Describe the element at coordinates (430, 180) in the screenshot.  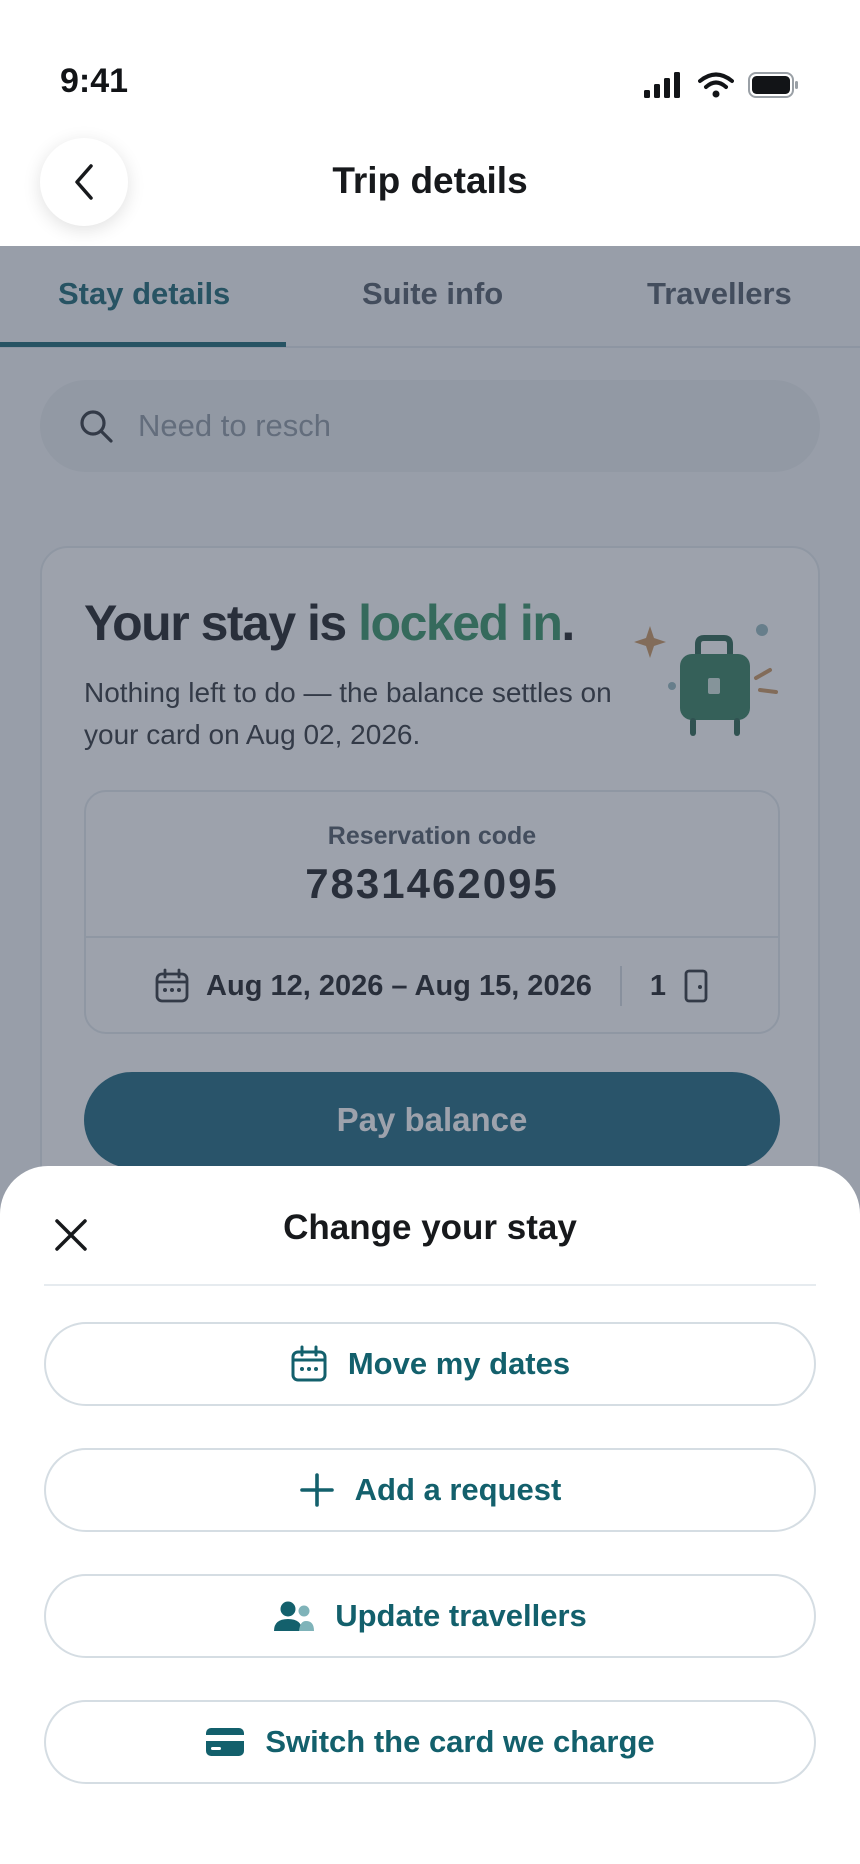
I see `page-title: Trip details` at that location.